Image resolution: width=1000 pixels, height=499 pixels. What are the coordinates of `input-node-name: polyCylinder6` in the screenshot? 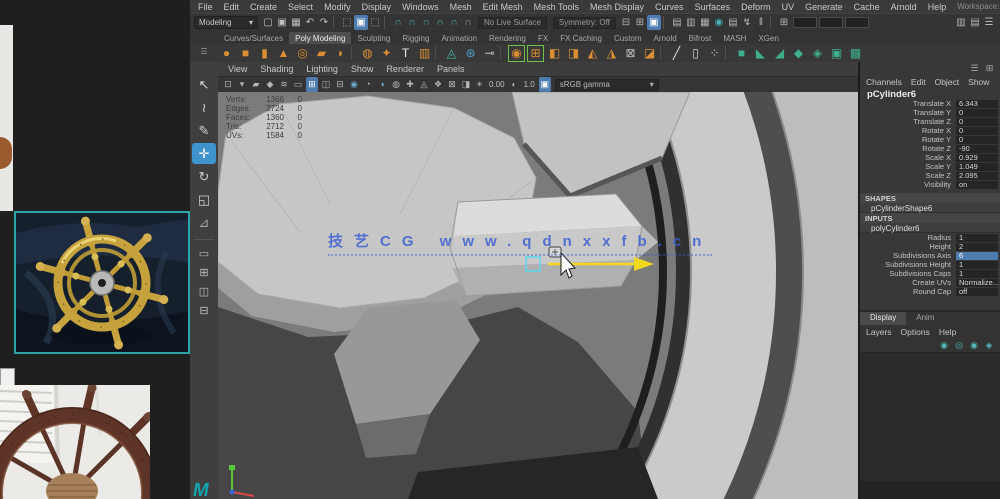 It's located at (930, 228).